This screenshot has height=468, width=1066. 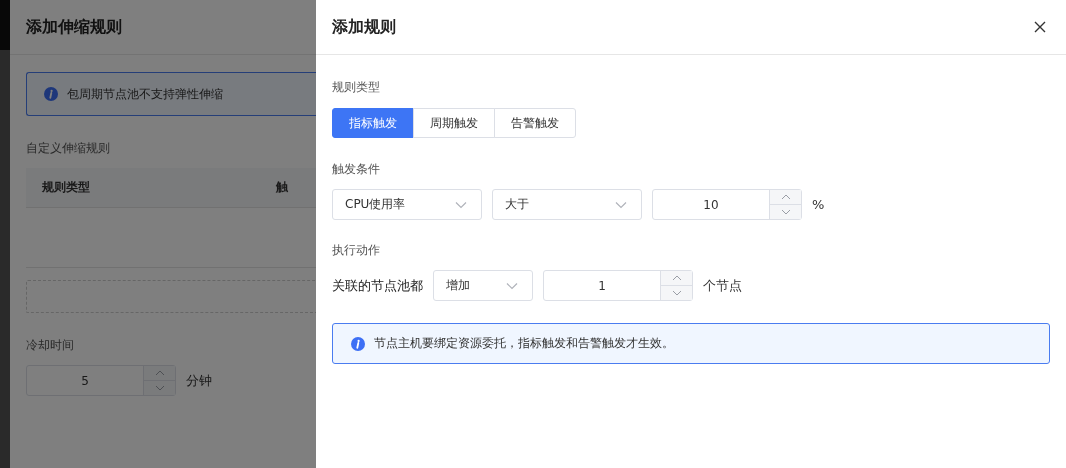 What do you see at coordinates (364, 27) in the screenshot?
I see `drawer-title: 添加规则` at bounding box center [364, 27].